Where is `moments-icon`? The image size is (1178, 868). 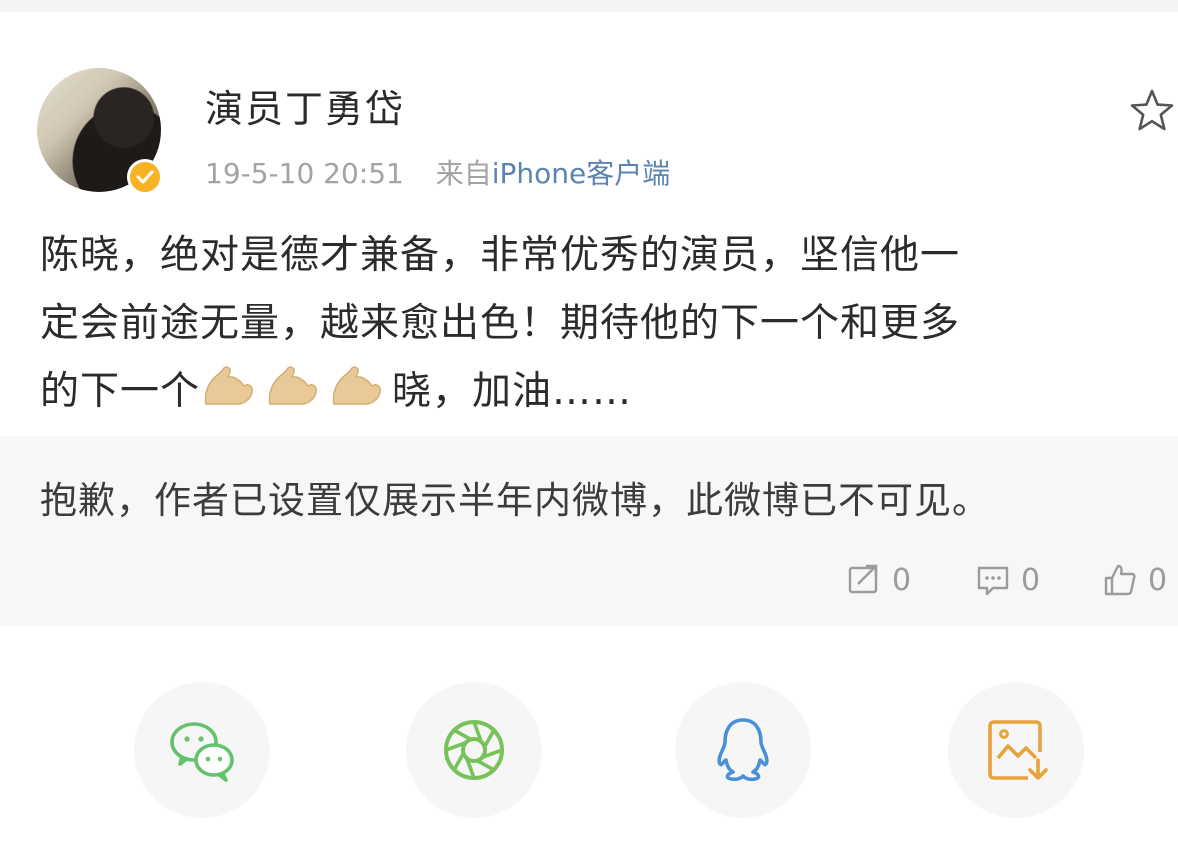 moments-icon is located at coordinates (474, 750).